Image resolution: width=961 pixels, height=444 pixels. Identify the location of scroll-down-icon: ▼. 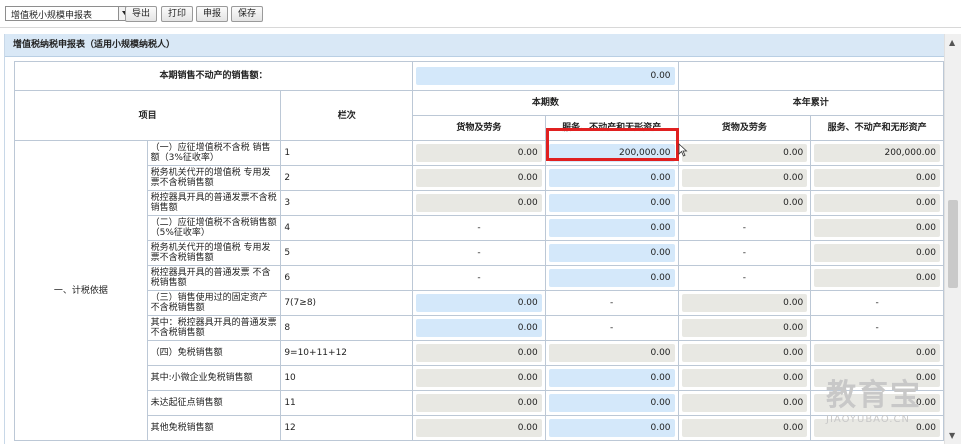
(952, 435).